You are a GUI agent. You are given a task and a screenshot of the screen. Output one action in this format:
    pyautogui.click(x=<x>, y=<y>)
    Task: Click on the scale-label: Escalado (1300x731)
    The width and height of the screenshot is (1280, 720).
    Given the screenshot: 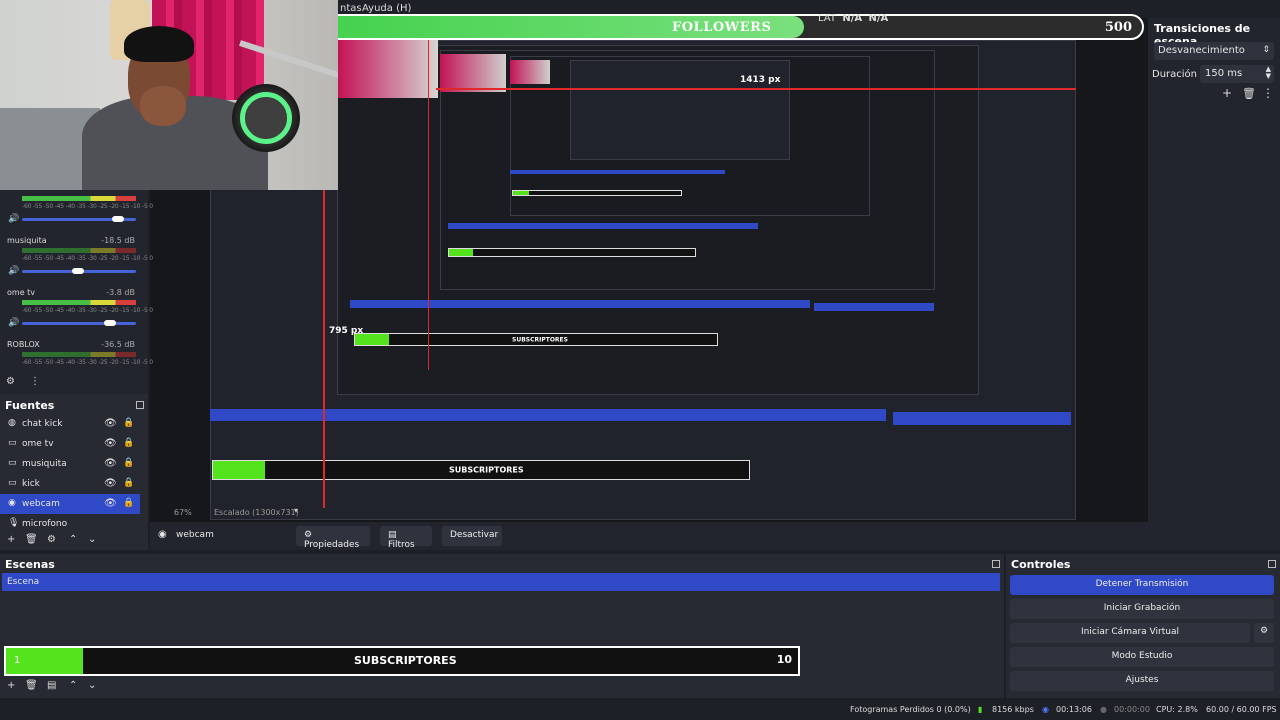 What is the action you would take?
    pyautogui.click(x=256, y=512)
    